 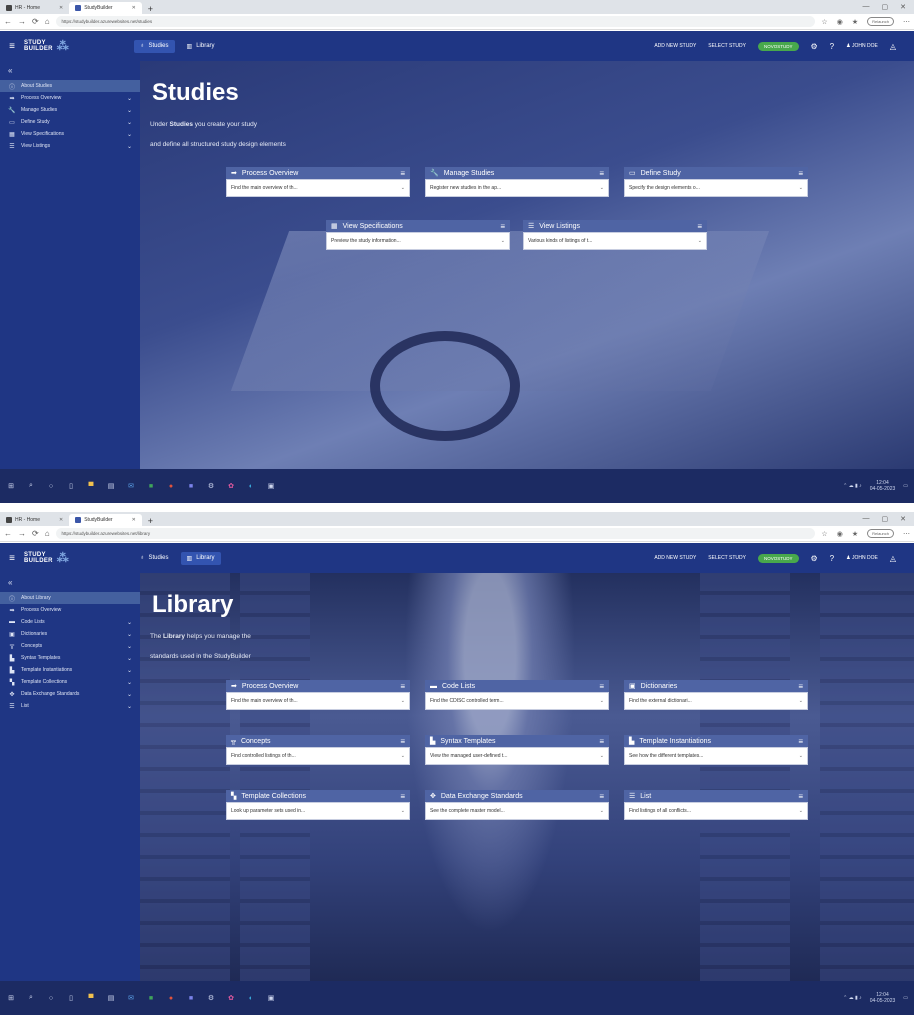 What do you see at coordinates (727, 46) in the screenshot?
I see `select-study-button: SELECT STUDY` at bounding box center [727, 46].